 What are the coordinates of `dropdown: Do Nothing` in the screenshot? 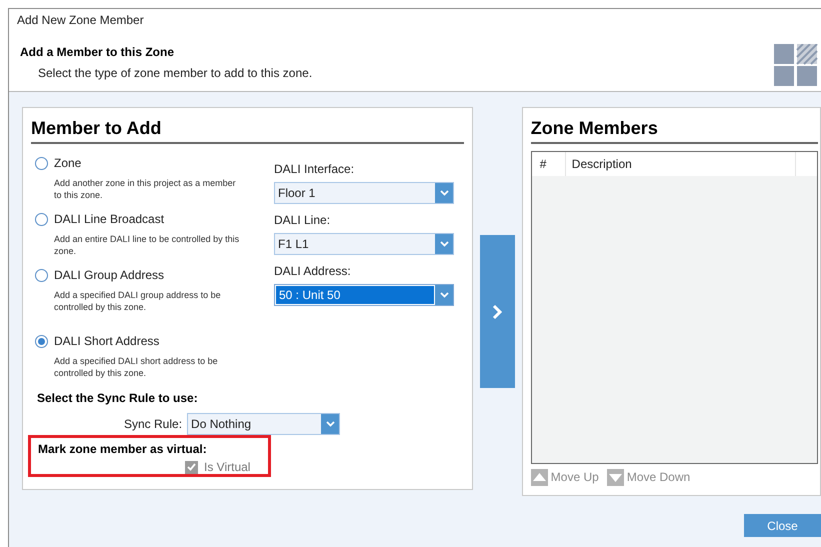 It's located at (263, 424).